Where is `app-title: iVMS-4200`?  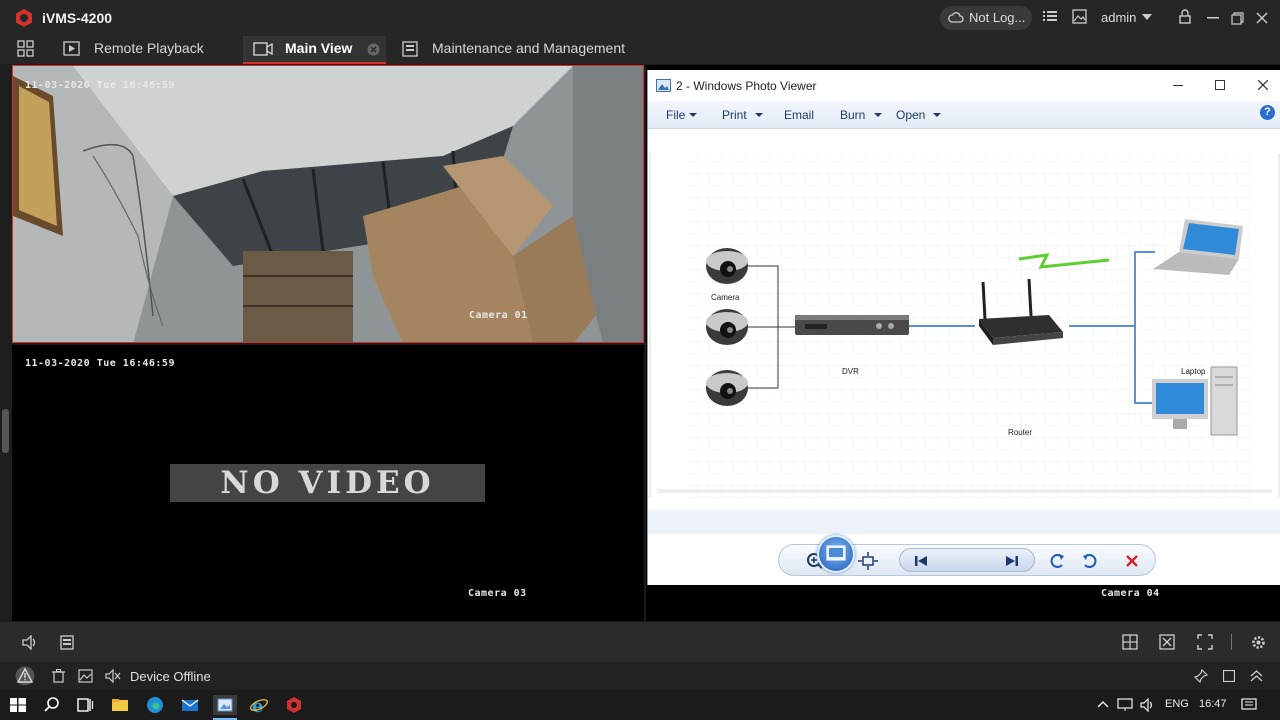 app-title: iVMS-4200 is located at coordinates (77, 18).